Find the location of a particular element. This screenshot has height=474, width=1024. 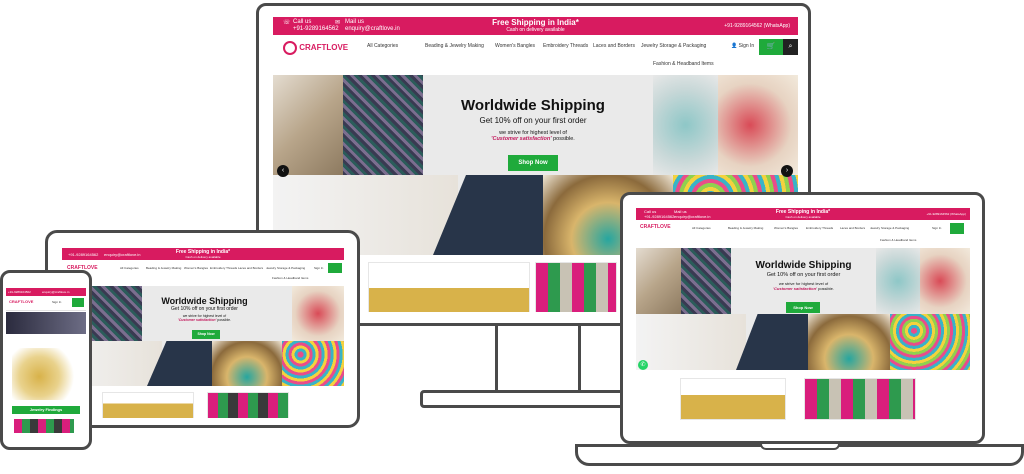

laptop-nav-all-categories: All Categories is located at coordinates (701, 228).